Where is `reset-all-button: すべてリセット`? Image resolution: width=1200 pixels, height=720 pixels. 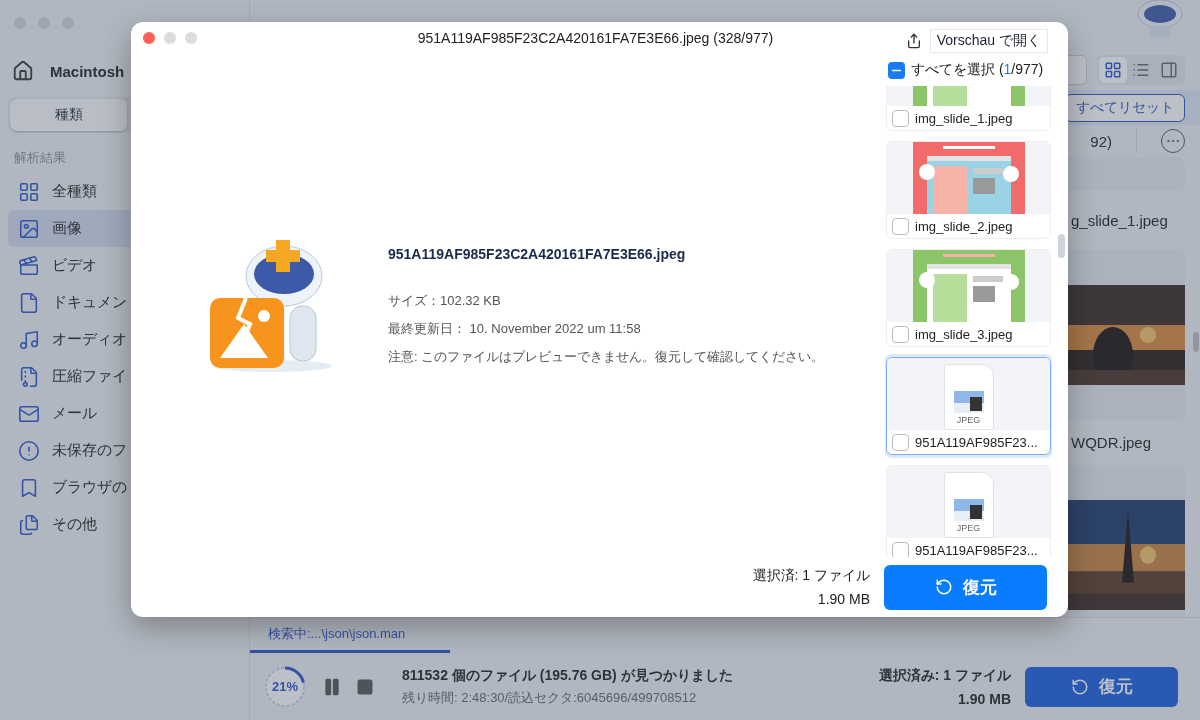 reset-all-button: すべてリセット is located at coordinates (1125, 107).